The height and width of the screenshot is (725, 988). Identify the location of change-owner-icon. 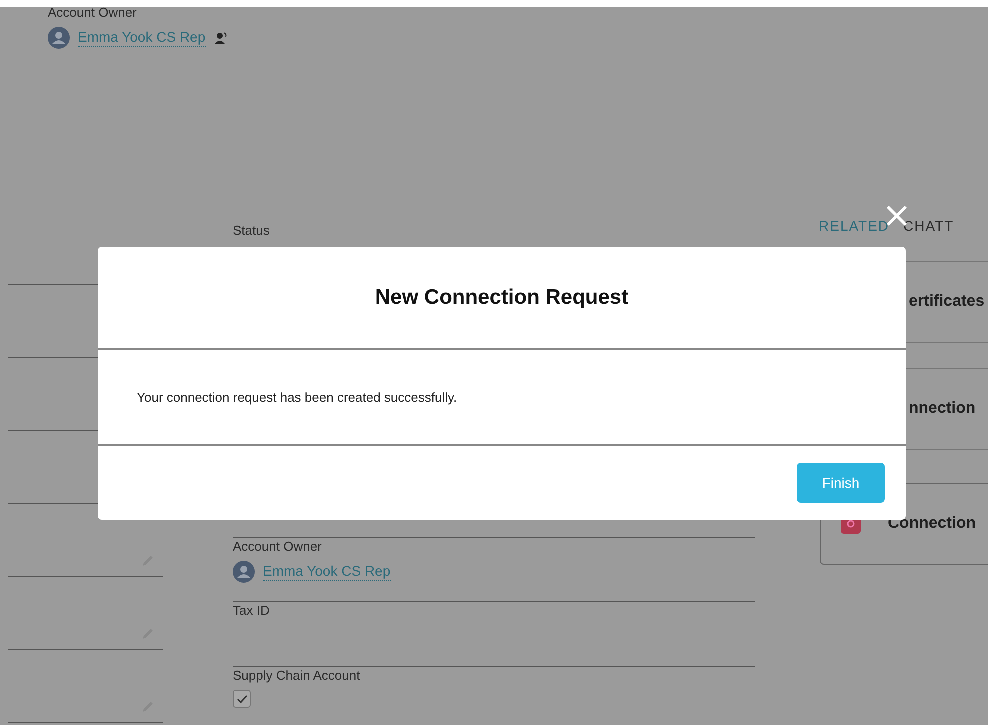
(221, 38).